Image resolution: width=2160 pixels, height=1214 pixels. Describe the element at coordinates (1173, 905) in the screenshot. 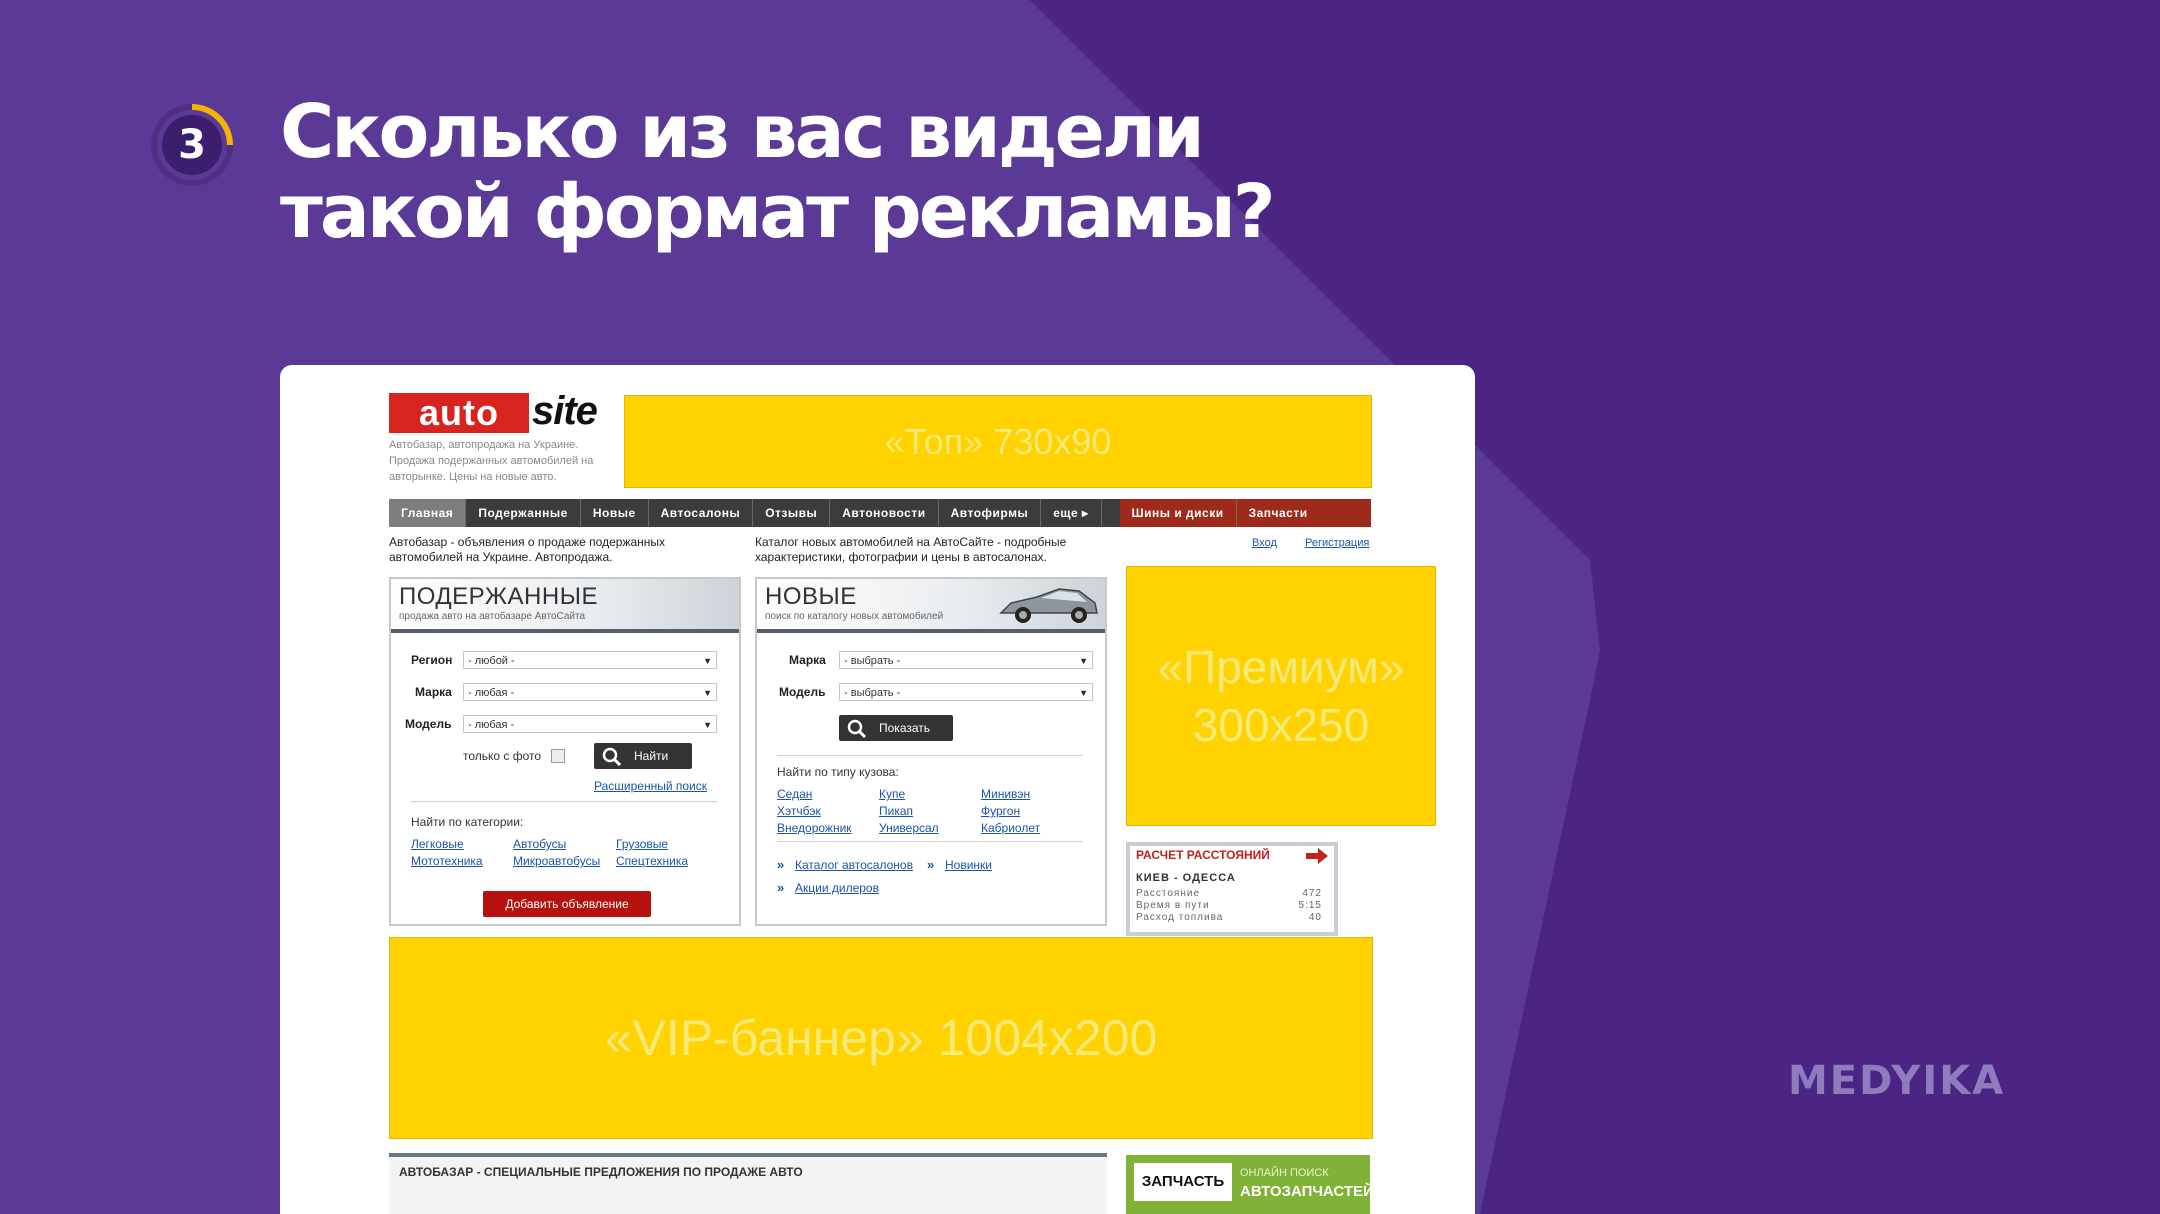

I see `distance-row-label: Время в пути` at that location.